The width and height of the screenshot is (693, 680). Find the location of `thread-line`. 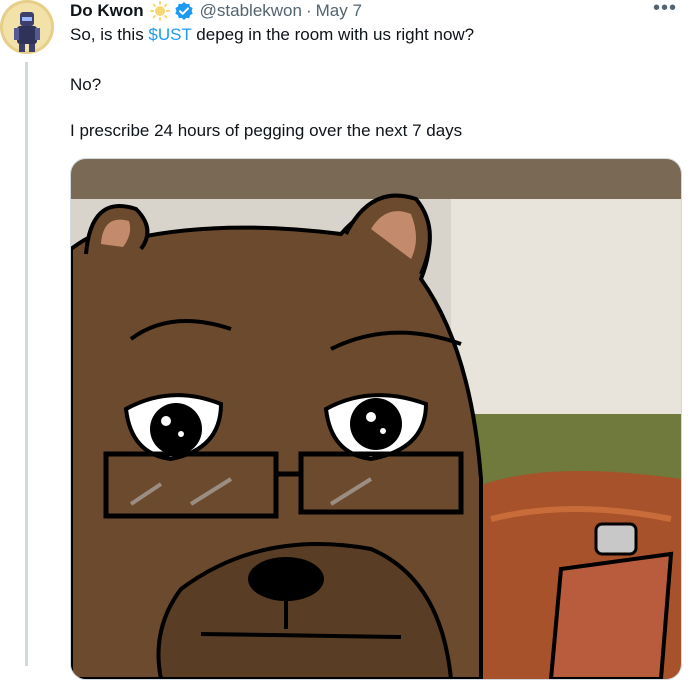

thread-line is located at coordinates (26, 364).